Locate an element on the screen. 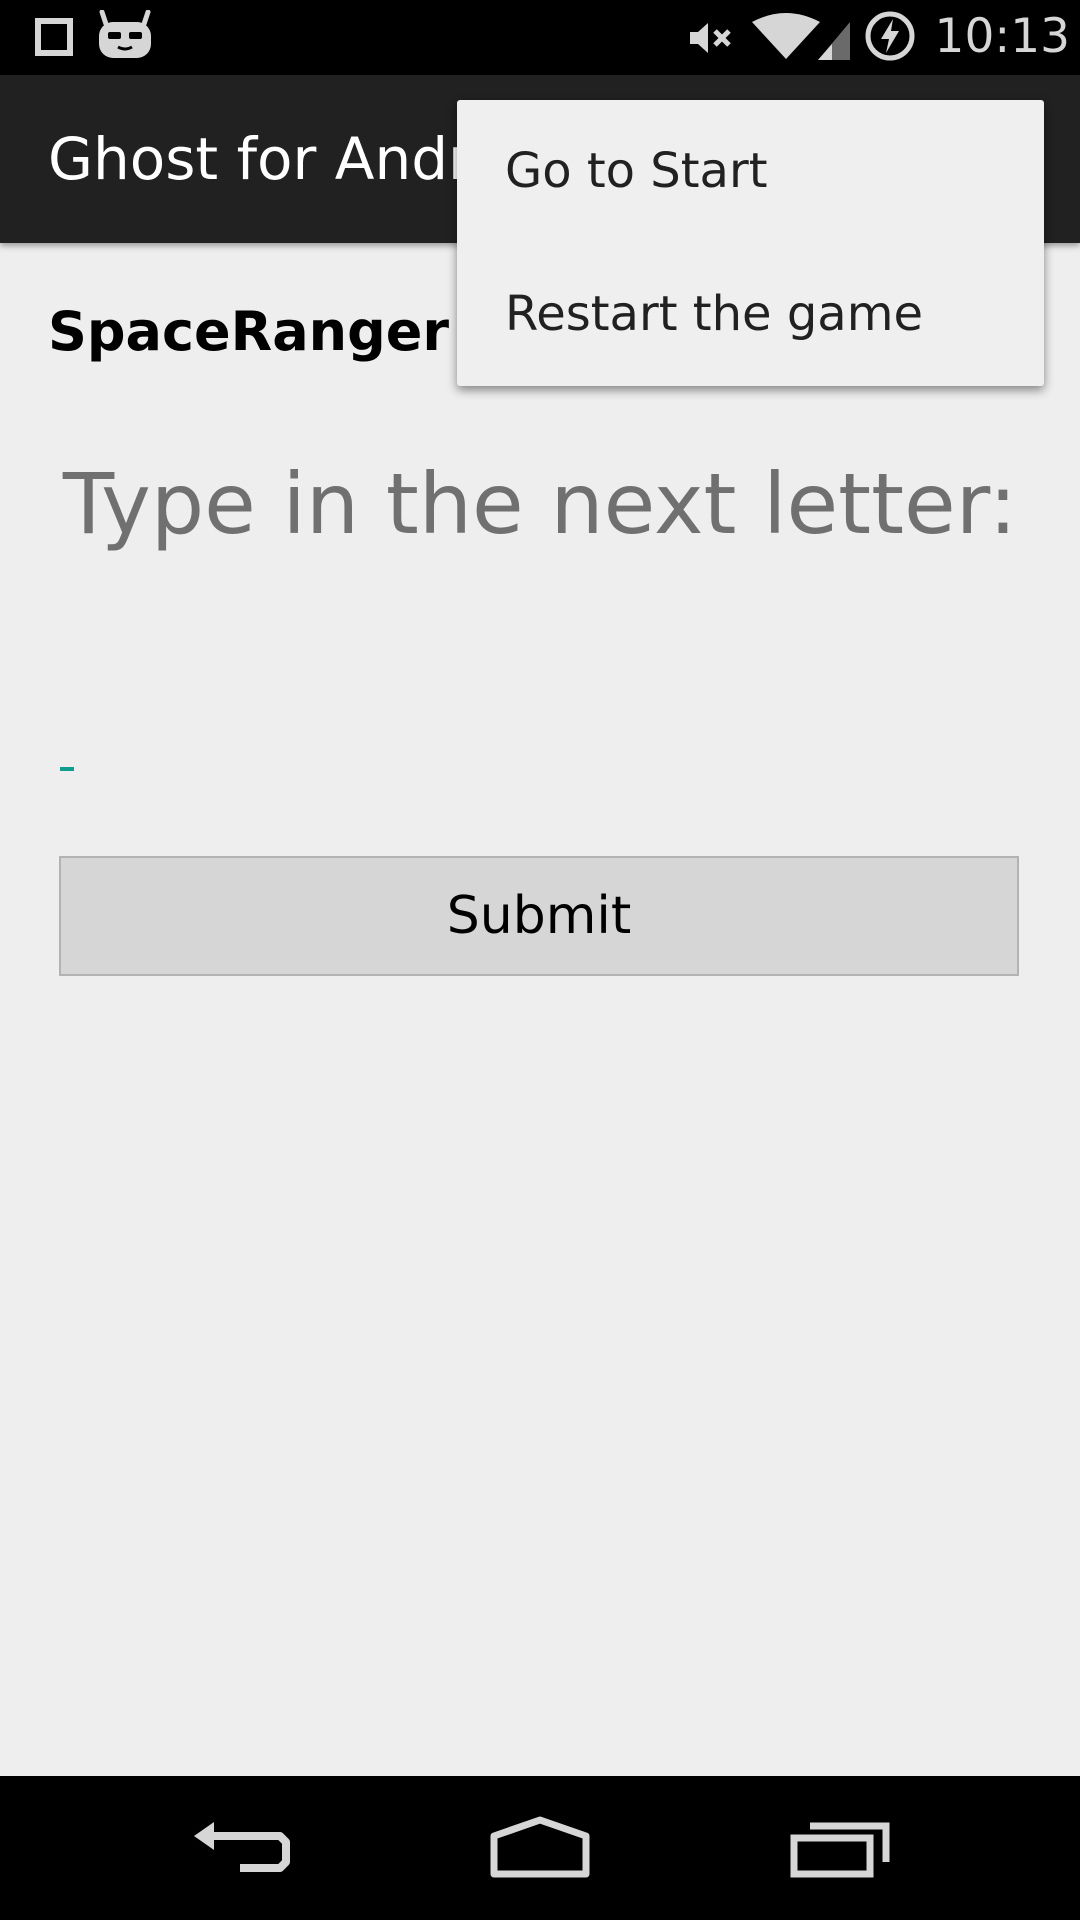 The height and width of the screenshot is (1920, 1080). recents-icon is located at coordinates (840, 1850).